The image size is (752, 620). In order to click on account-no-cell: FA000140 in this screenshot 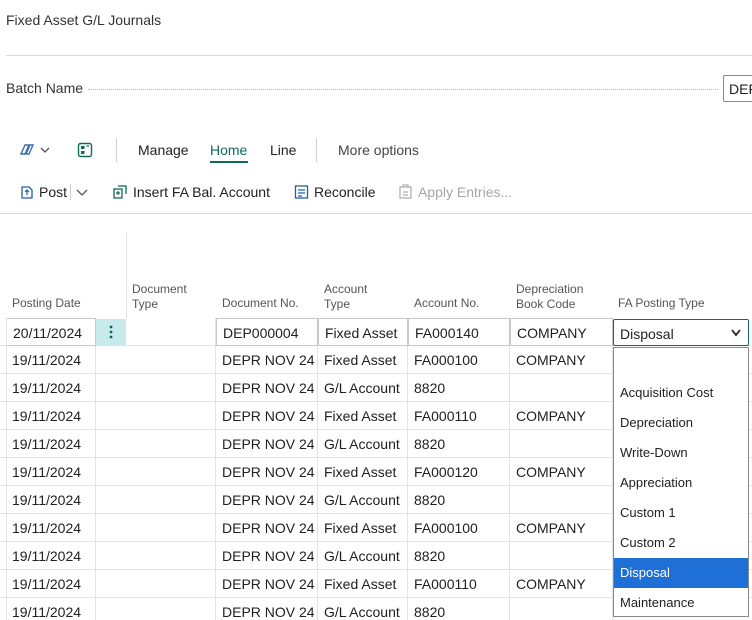, I will do `click(459, 332)`.